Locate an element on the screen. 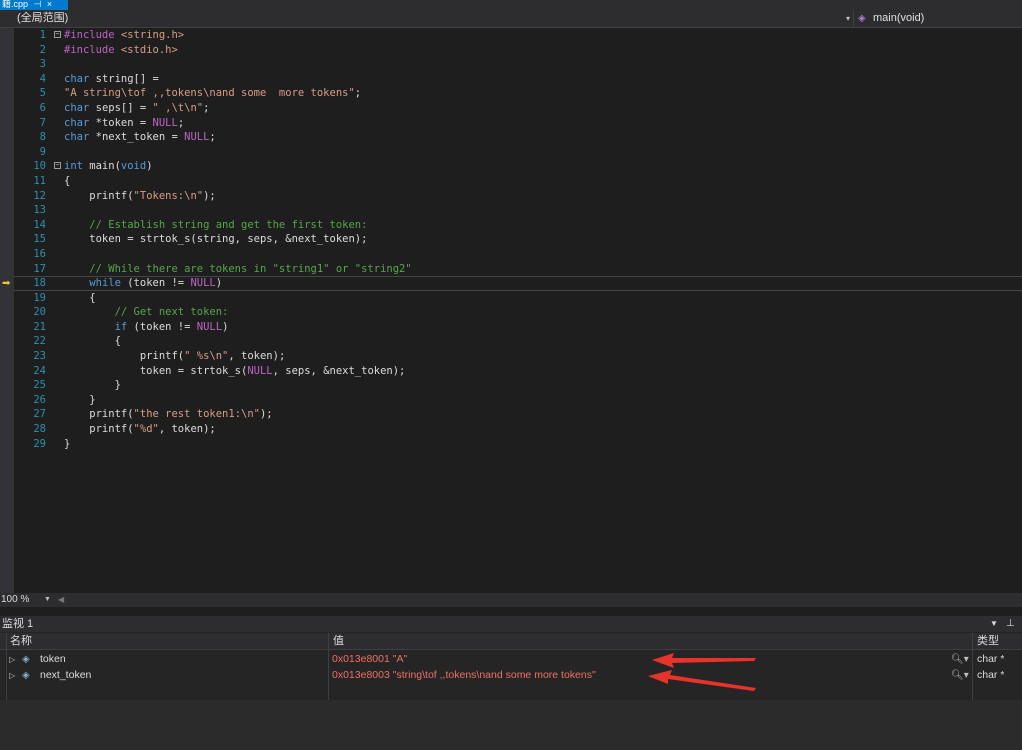 The image size is (1022, 750). code-line: 23 printf(" %s\n", token); is located at coordinates (518, 356).